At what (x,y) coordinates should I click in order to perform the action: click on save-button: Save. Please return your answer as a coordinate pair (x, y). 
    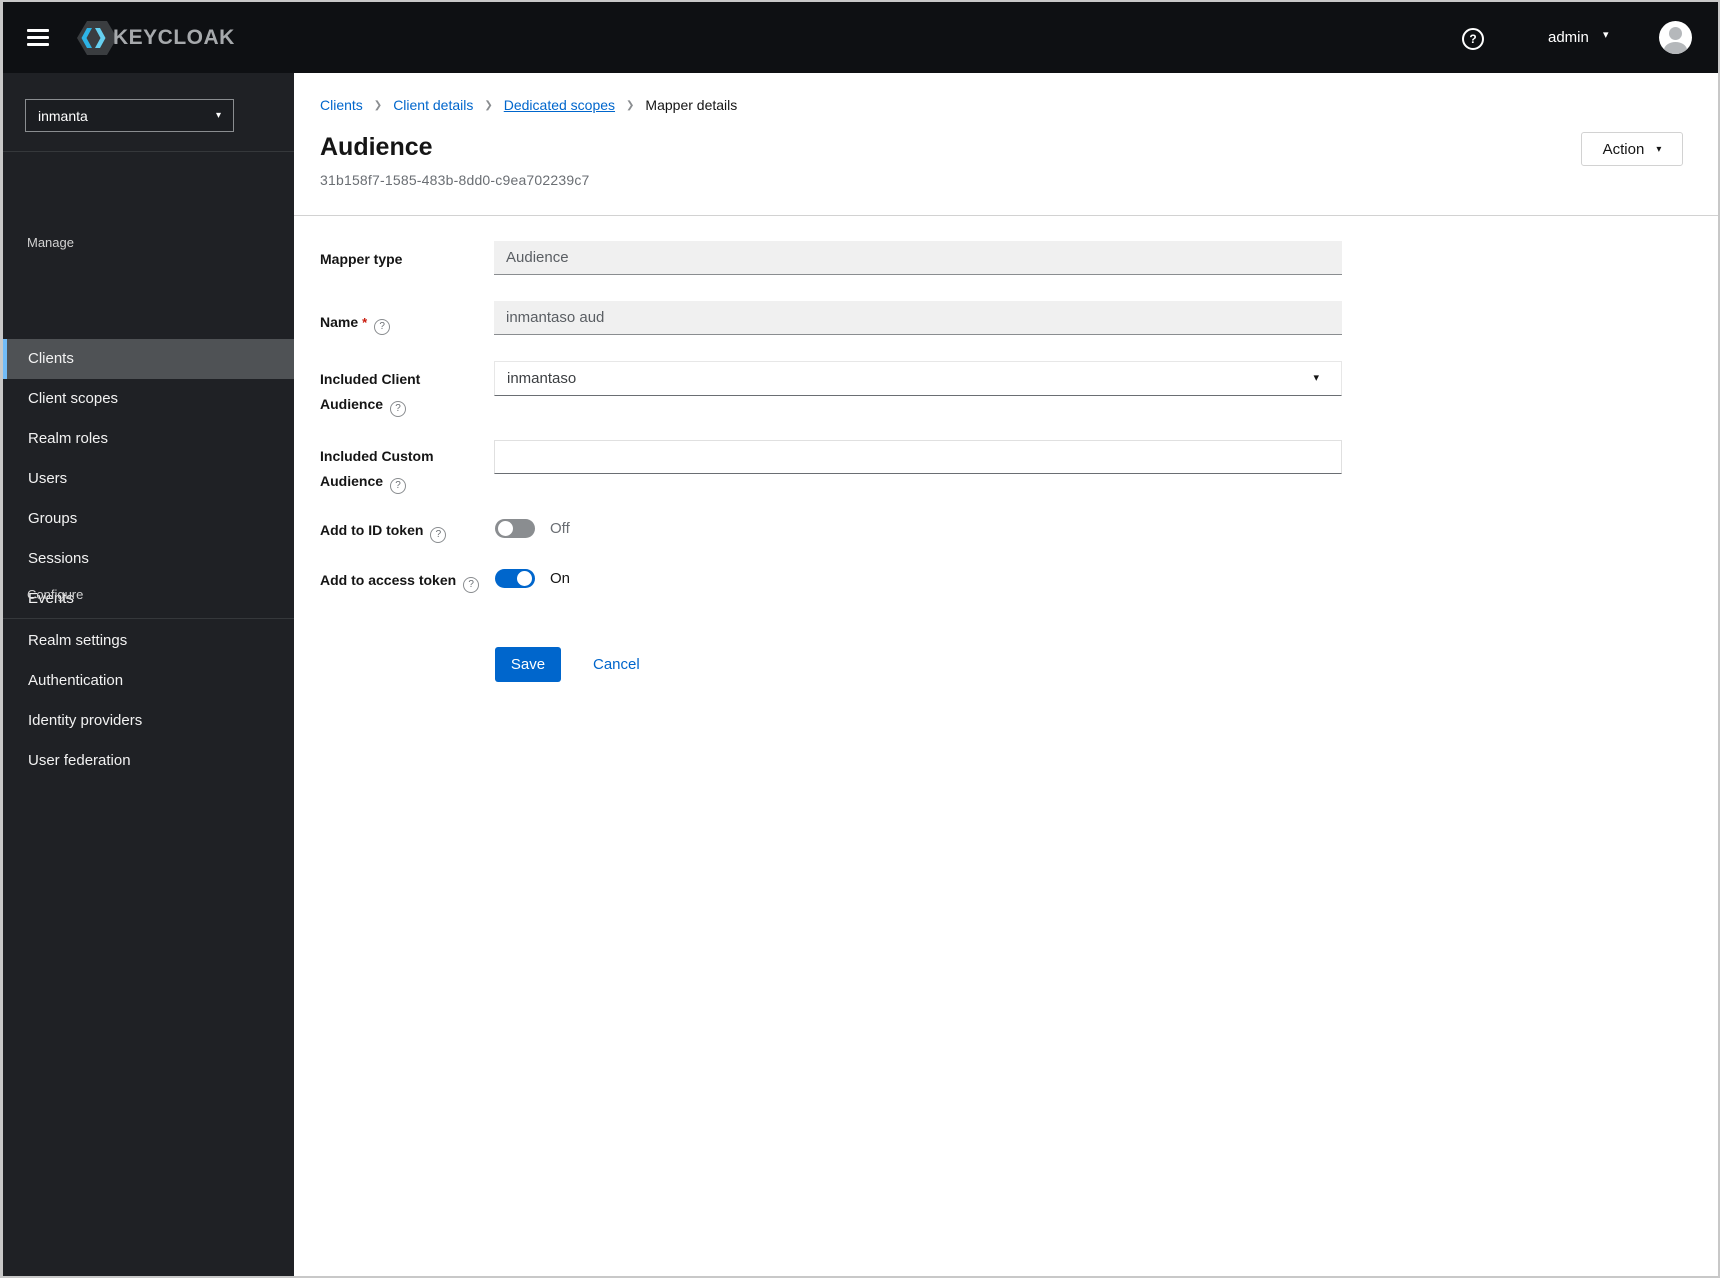
    Looking at the image, I should click on (528, 664).